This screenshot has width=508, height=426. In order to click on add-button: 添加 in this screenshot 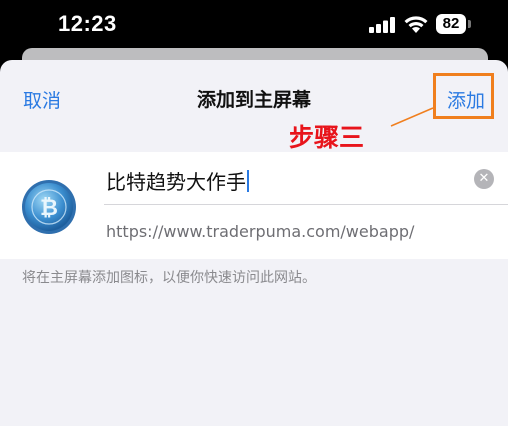, I will do `click(466, 99)`.